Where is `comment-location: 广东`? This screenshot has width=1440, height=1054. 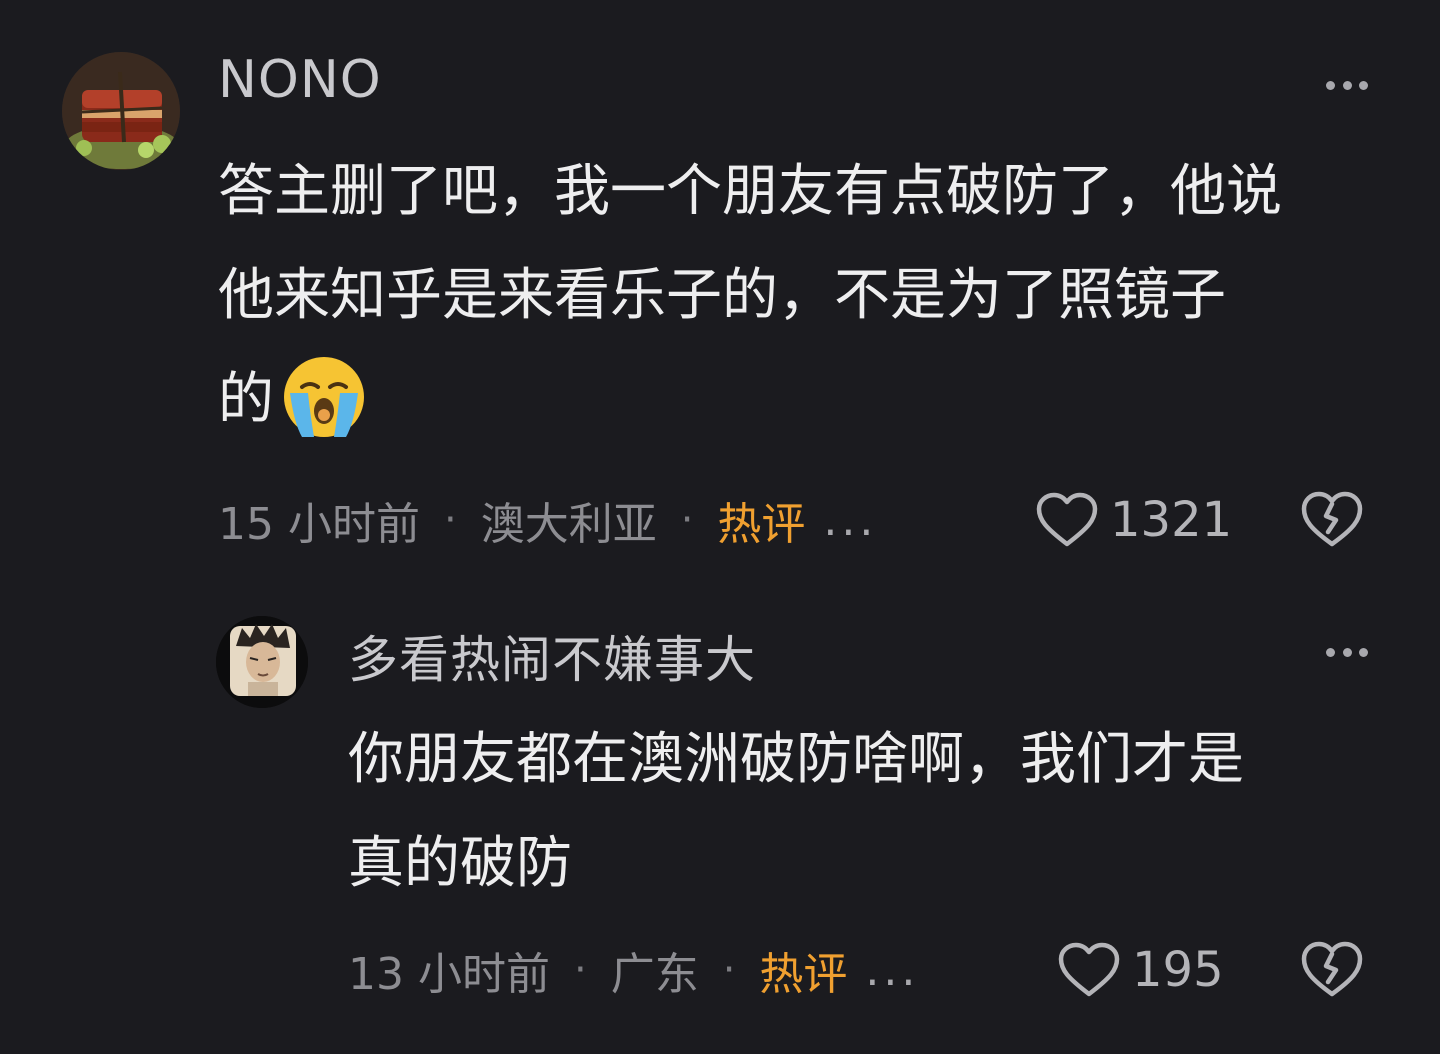
comment-location: 广东 is located at coordinates (654, 974).